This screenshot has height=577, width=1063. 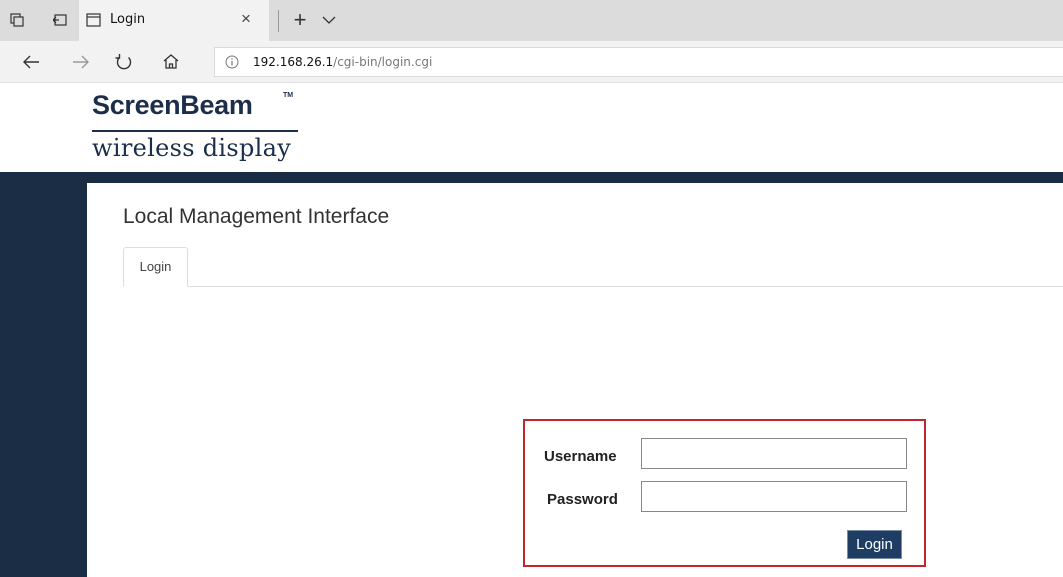 What do you see at coordinates (278, 21) in the screenshot?
I see `tab-divider` at bounding box center [278, 21].